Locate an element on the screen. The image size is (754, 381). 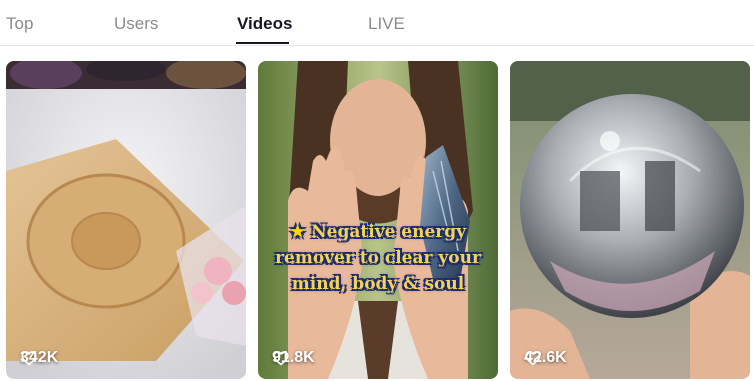
search-tabs: Top Users Videos LIVE is located at coordinates (377, 23).